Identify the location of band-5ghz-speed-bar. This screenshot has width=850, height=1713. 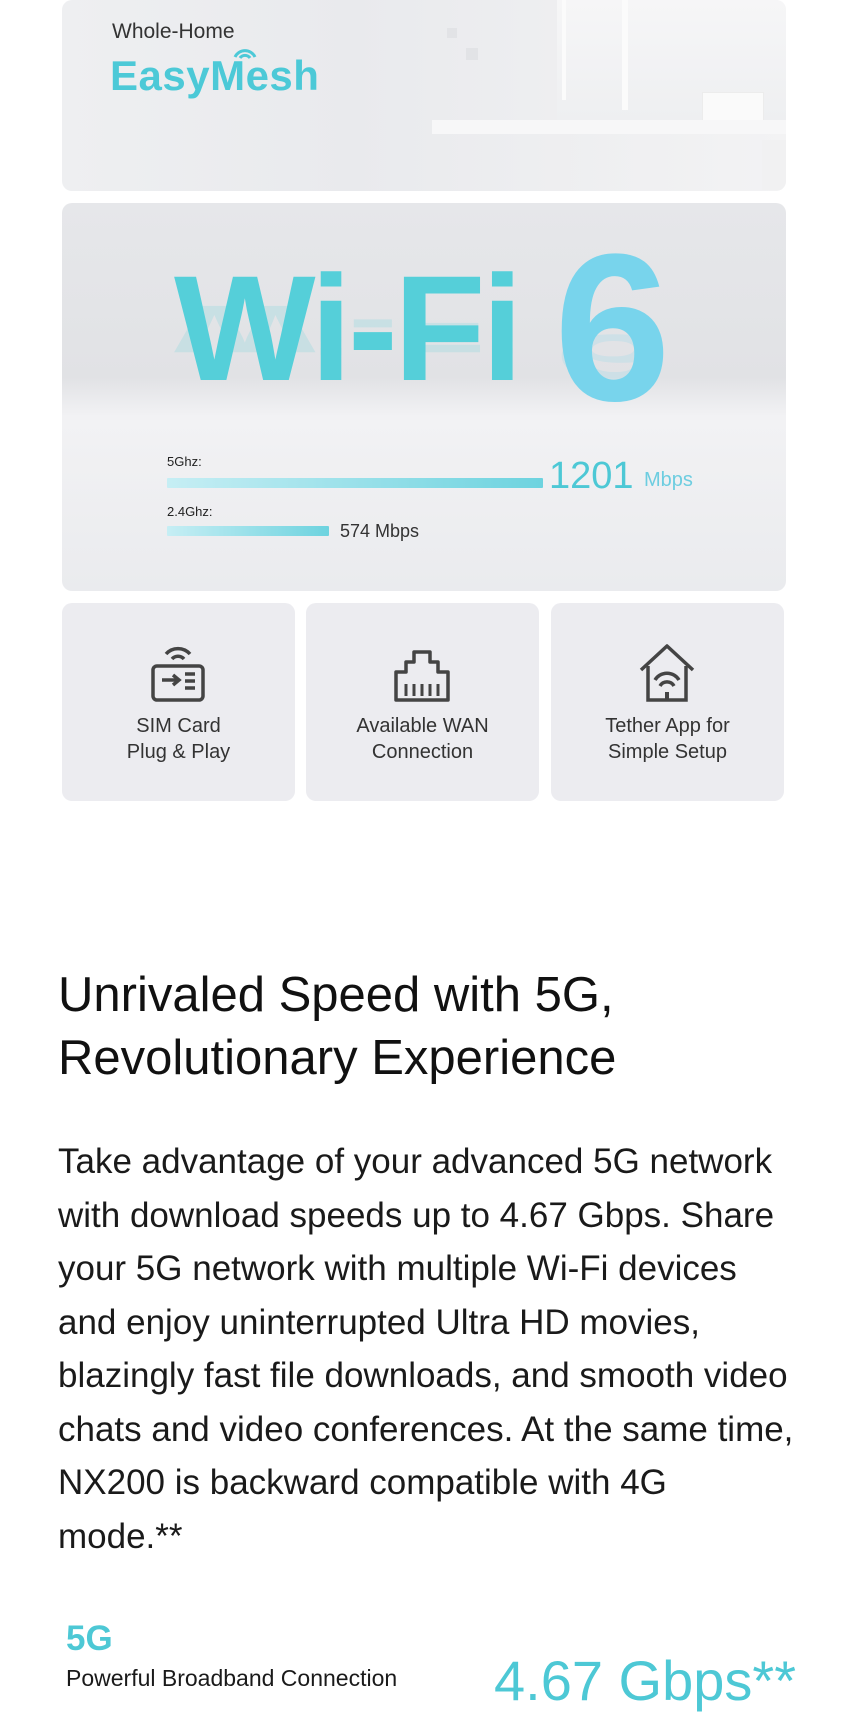
(355, 483).